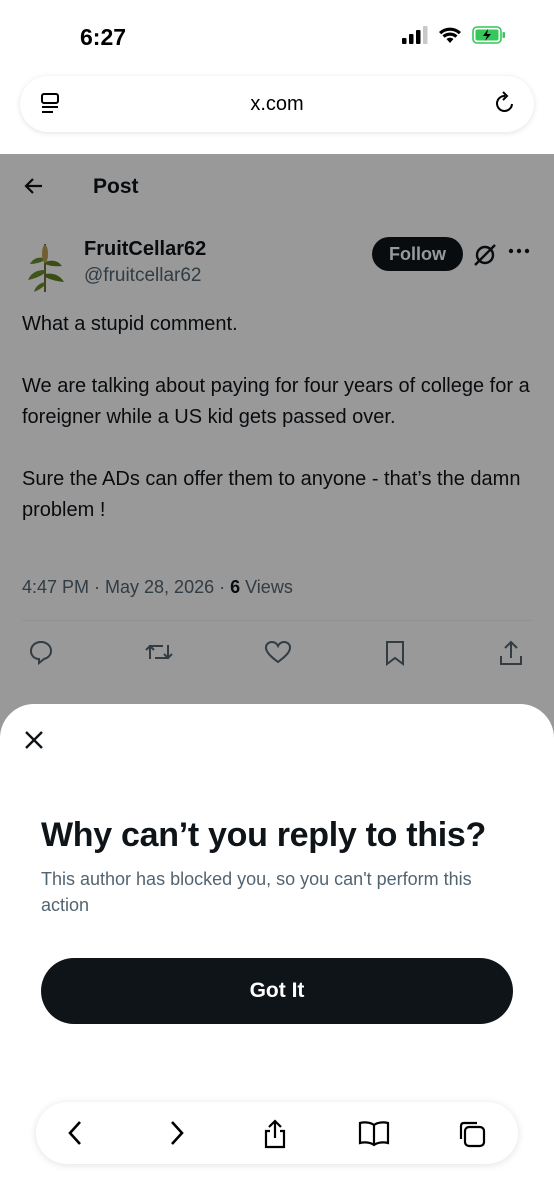 The image size is (554, 1200). Describe the element at coordinates (177, 1135) in the screenshot. I see `browser-forward-icon` at that location.